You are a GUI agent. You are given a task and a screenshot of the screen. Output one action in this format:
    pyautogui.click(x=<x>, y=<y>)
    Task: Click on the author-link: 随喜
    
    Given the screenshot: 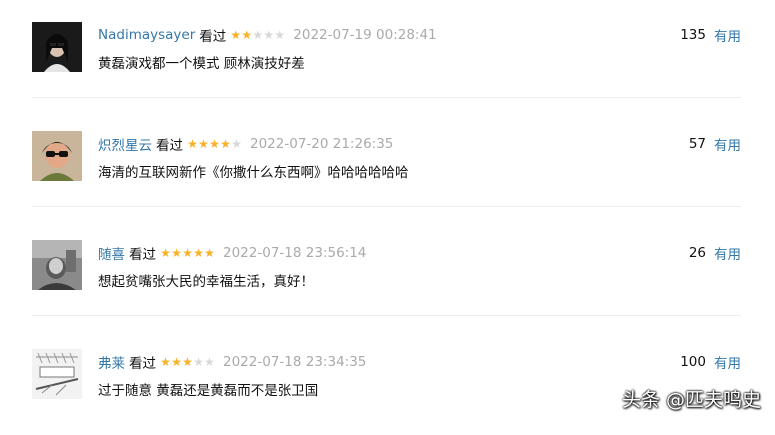 What is the action you would take?
    pyautogui.click(x=111, y=253)
    